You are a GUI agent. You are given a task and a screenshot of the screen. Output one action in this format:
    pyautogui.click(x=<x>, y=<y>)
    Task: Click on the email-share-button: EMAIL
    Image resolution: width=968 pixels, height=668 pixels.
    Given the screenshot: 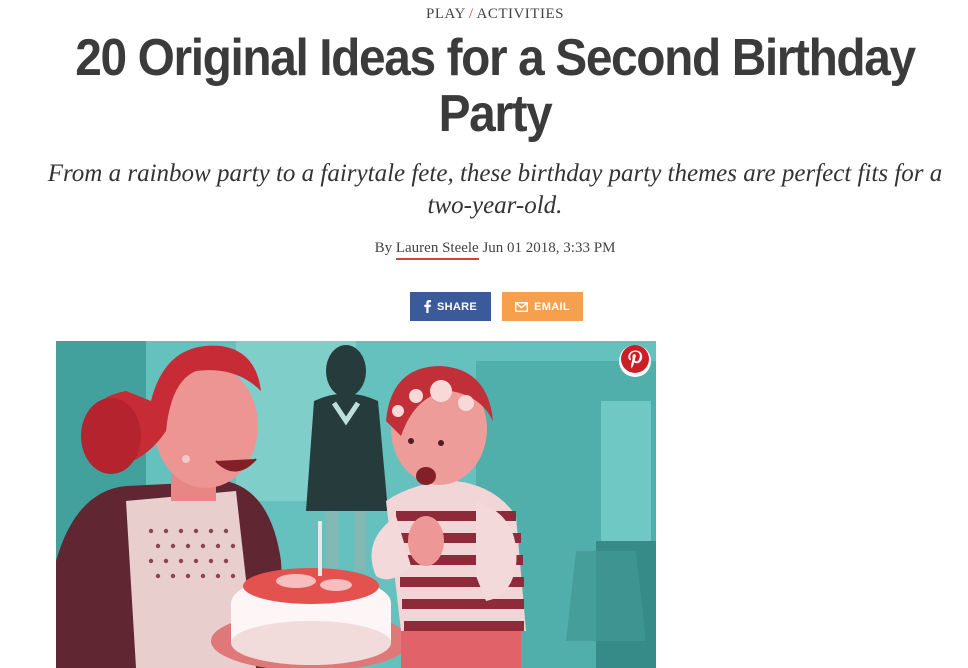 What is the action you would take?
    pyautogui.click(x=542, y=306)
    